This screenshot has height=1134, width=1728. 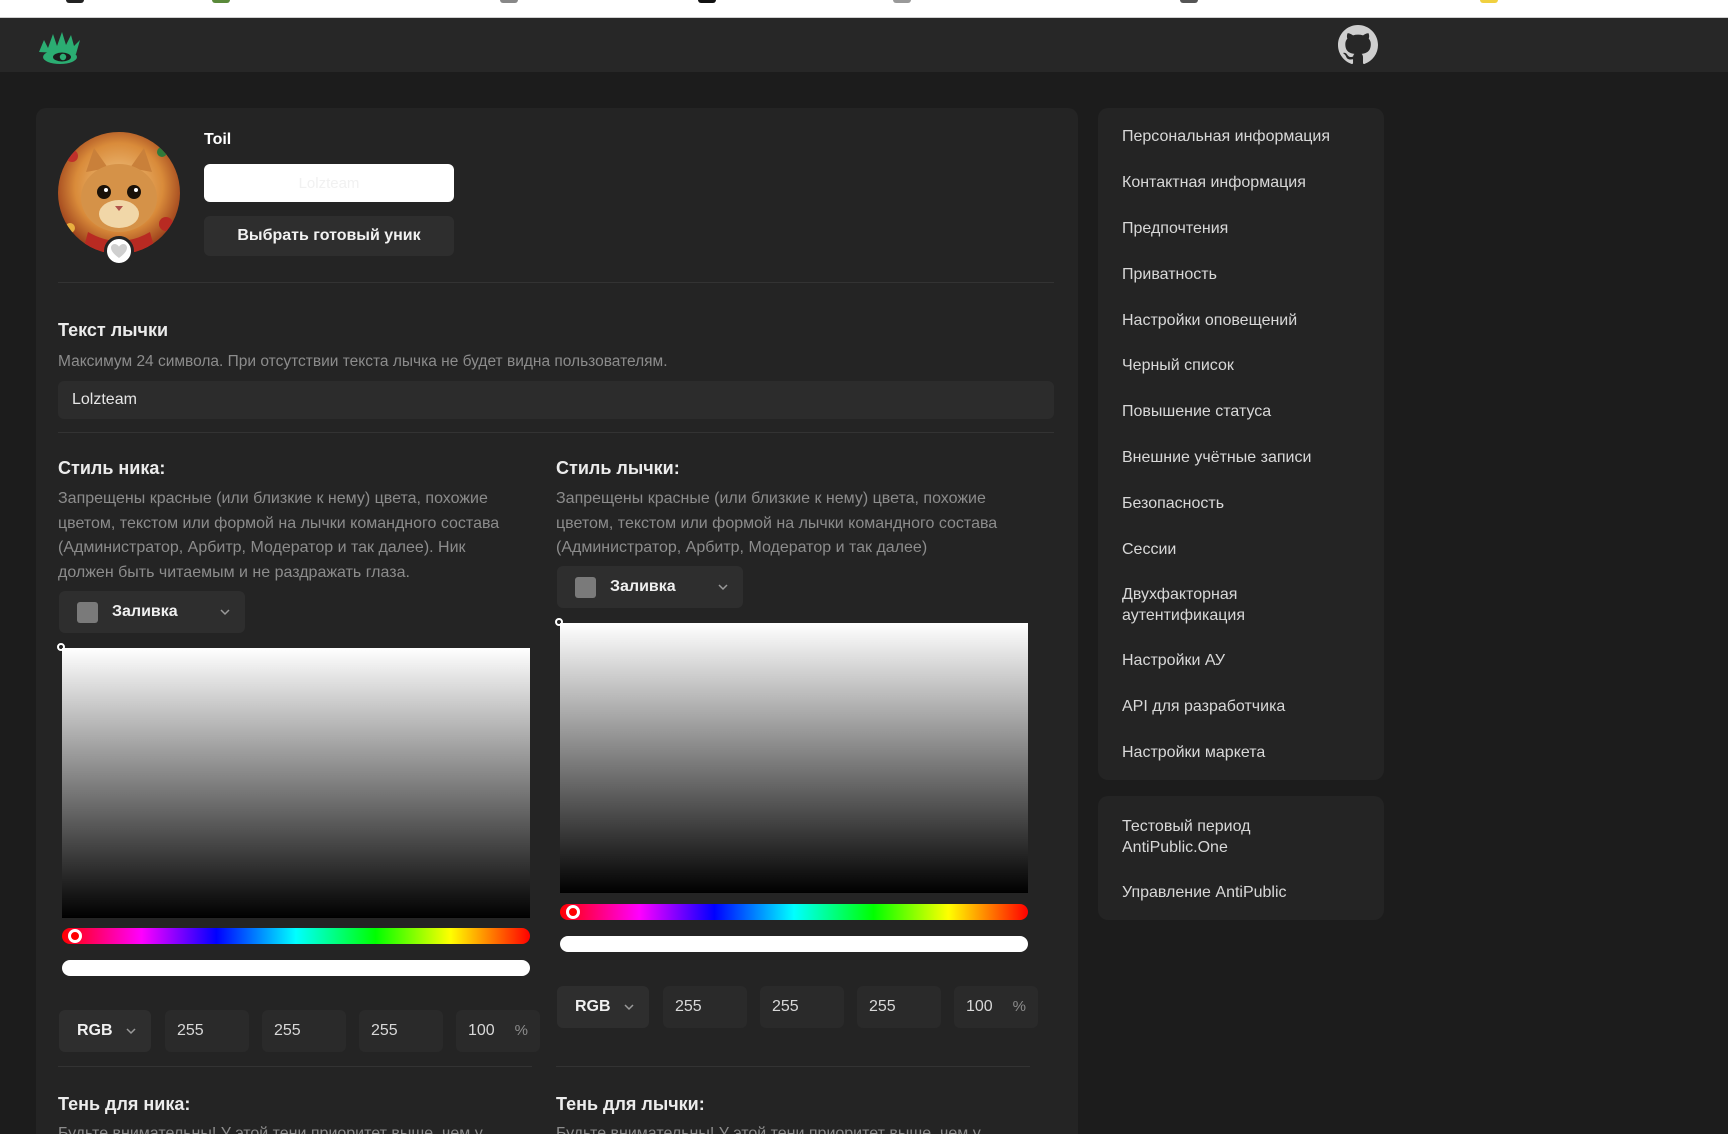 What do you see at coordinates (979, 1006) in the screenshot?
I see `badge-alpha-value: 100` at bounding box center [979, 1006].